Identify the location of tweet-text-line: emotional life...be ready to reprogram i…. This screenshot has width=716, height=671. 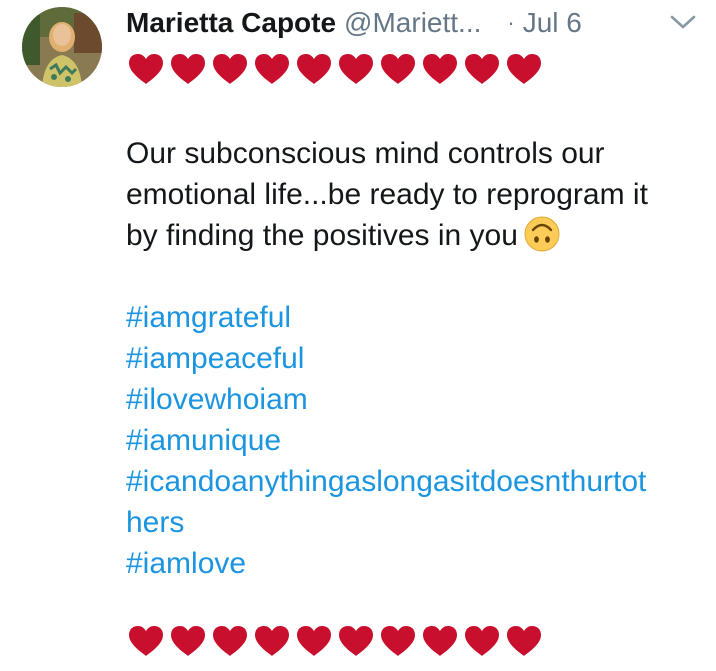
(387, 194).